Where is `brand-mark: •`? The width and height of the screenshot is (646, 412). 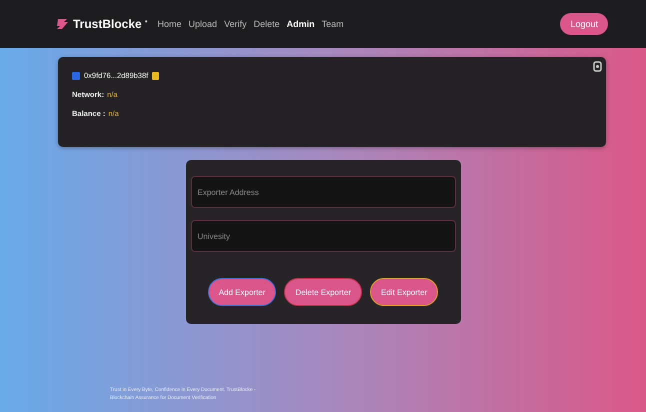 brand-mark: • is located at coordinates (146, 21).